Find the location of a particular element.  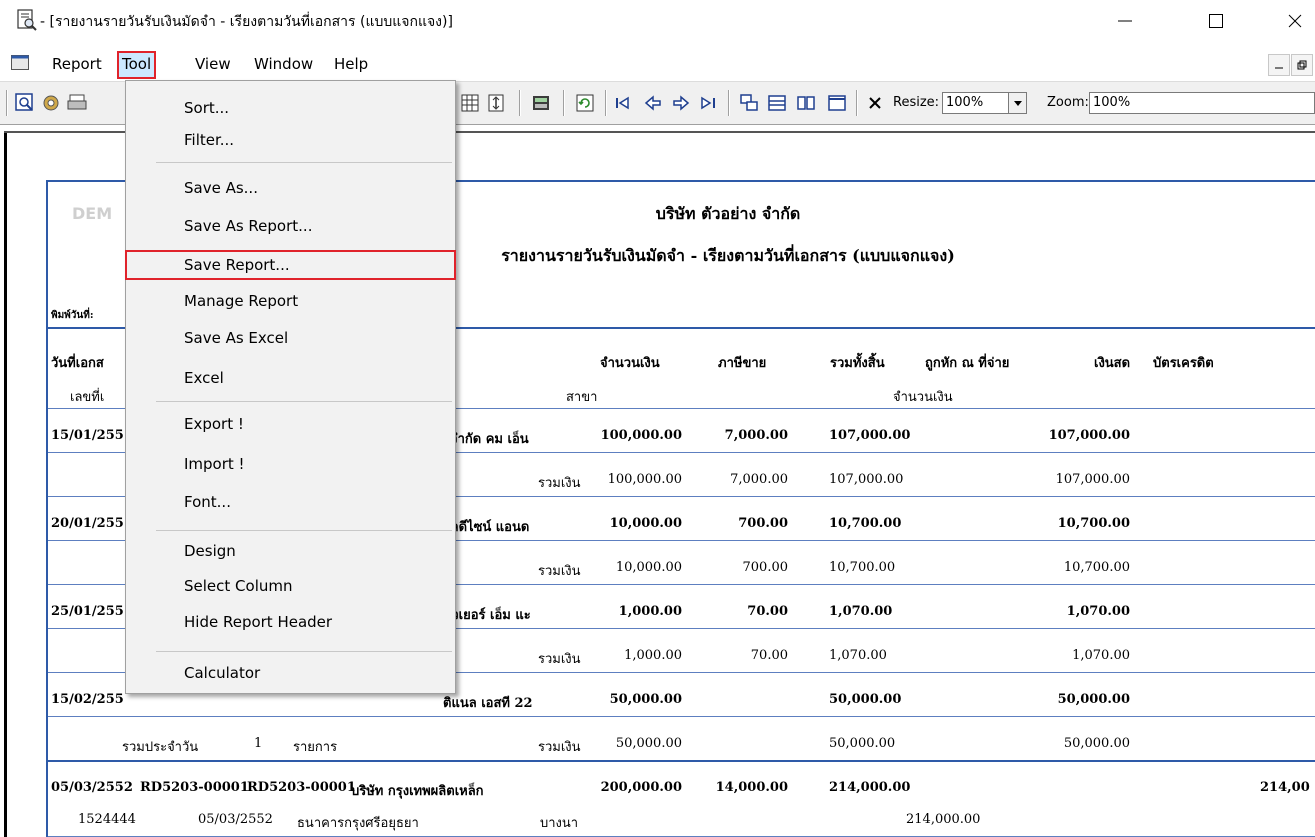

maximize-icon is located at coordinates (1216, 21).